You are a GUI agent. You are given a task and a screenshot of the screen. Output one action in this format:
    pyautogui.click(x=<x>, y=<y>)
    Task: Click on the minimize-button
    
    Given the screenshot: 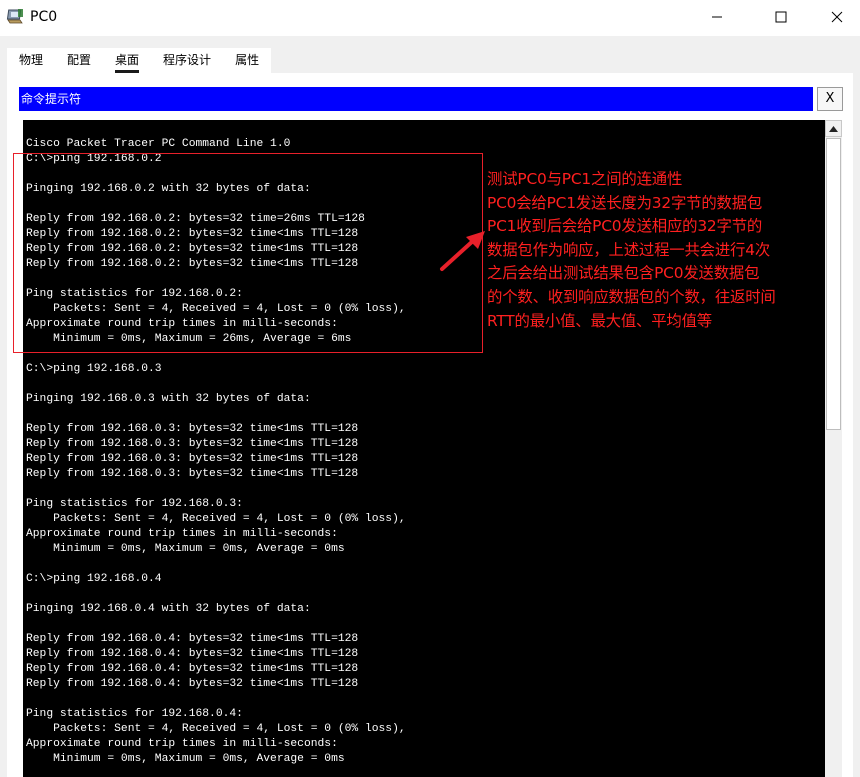 What is the action you would take?
    pyautogui.click(x=717, y=17)
    